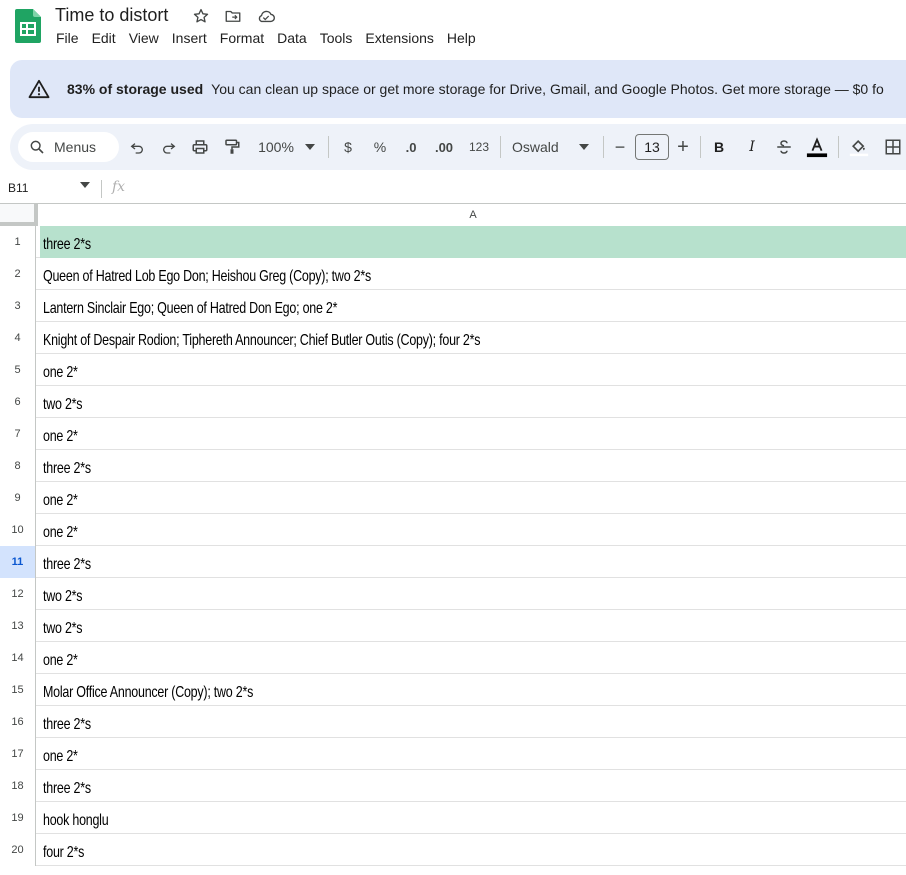 This screenshot has height=875, width=906. I want to click on decrease-decimal-button: .0, so click(411, 147).